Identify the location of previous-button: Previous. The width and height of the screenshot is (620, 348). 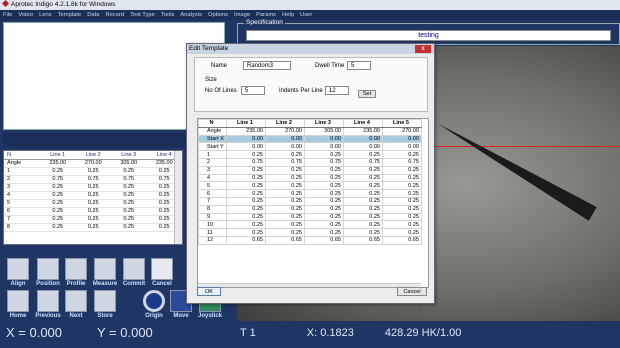
(48, 306).